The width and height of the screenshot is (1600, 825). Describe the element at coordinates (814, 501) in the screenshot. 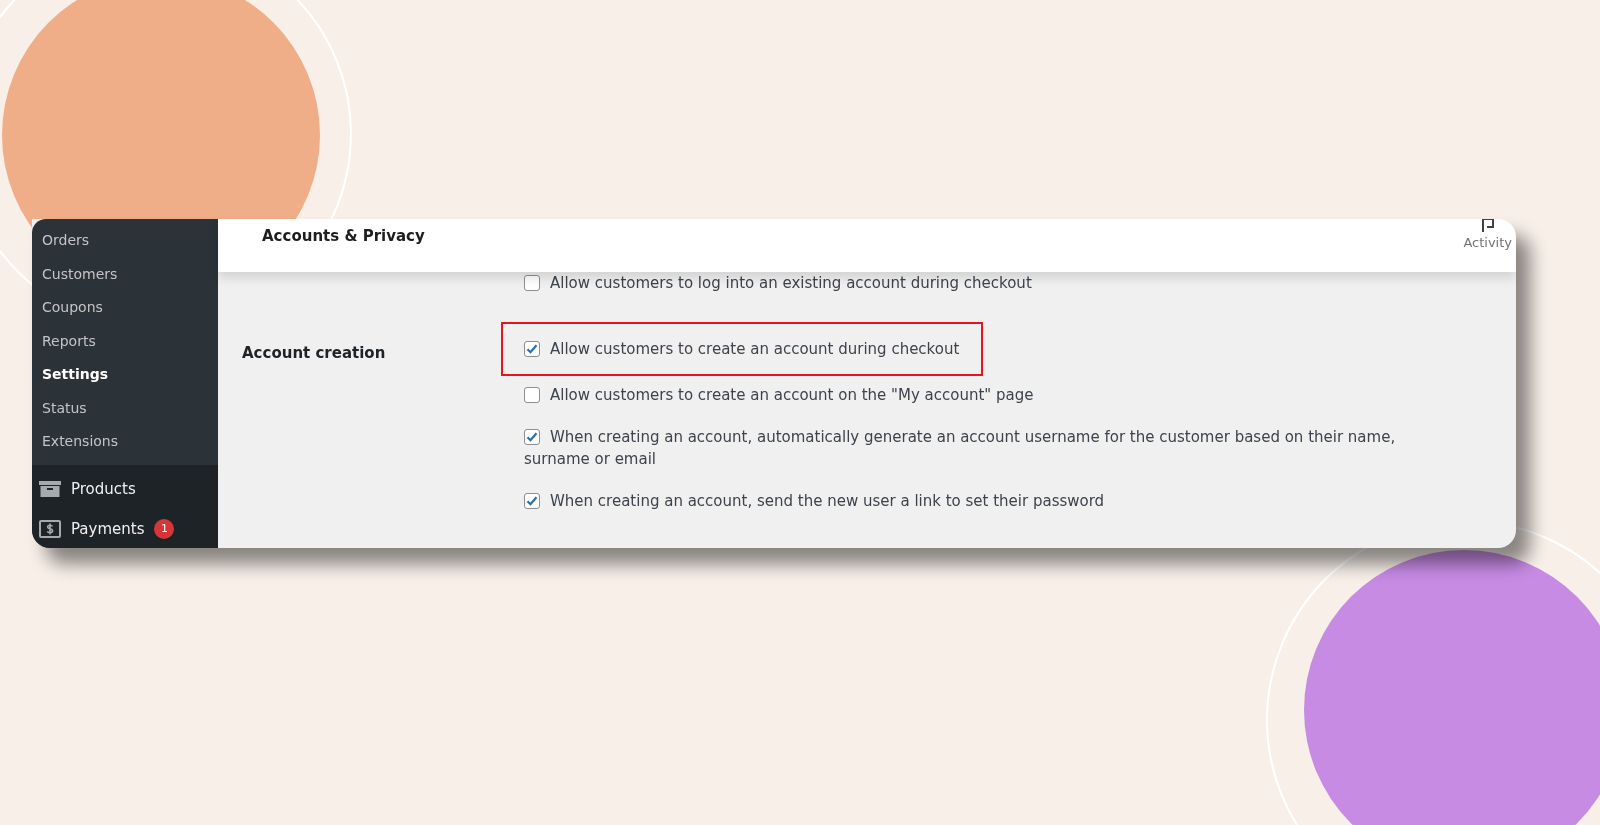

I see `checkbox-option: When creating an account, send the new user a link to set their password` at that location.